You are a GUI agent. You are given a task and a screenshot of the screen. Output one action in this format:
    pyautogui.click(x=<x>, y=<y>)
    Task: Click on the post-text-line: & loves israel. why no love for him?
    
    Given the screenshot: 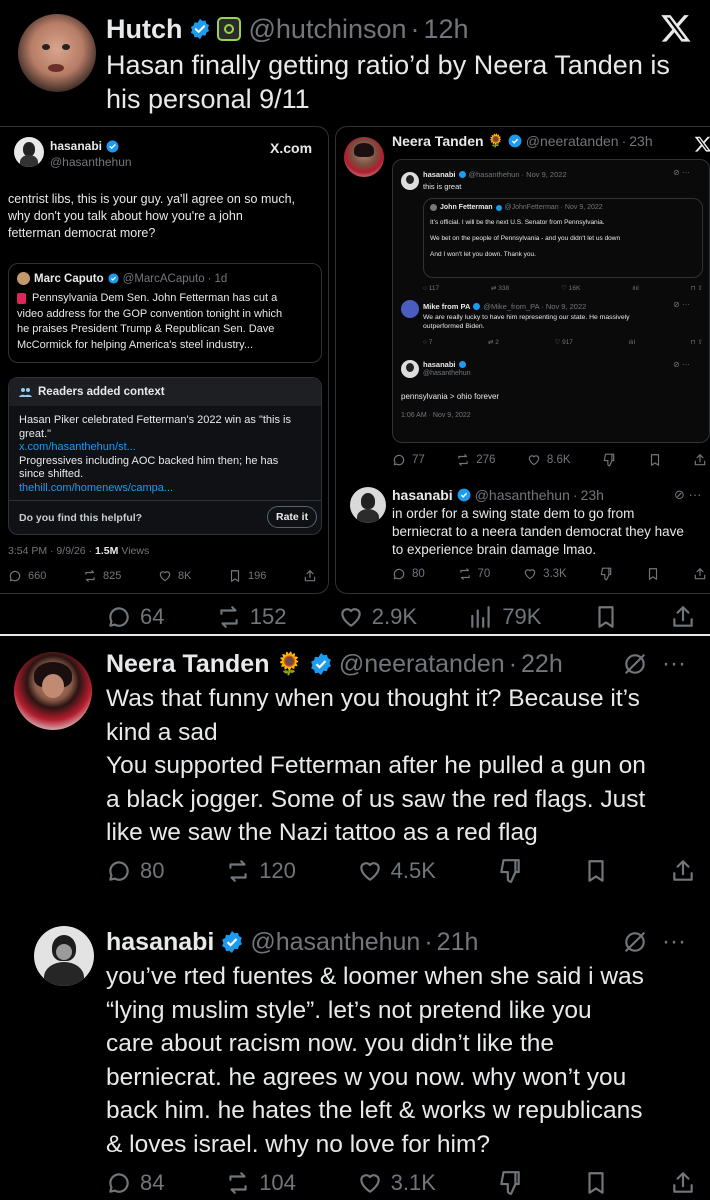 What is the action you would take?
    pyautogui.click(x=298, y=1144)
    